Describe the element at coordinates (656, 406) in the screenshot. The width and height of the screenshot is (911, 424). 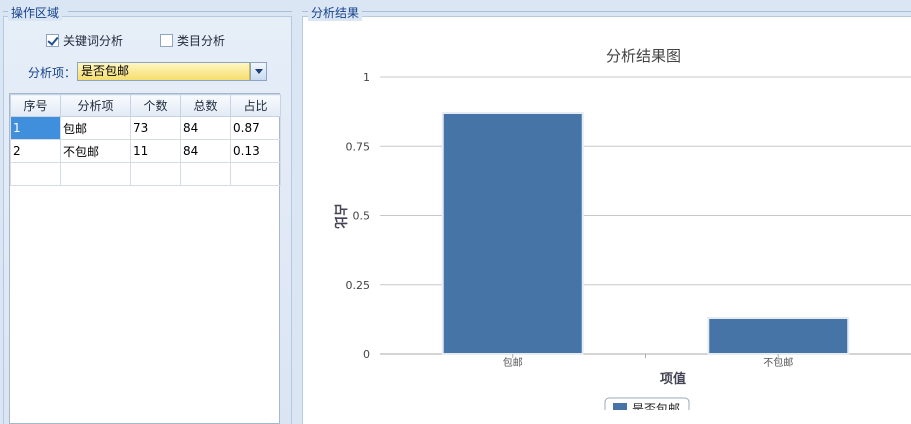
I see `legend-label: 是否包邮` at that location.